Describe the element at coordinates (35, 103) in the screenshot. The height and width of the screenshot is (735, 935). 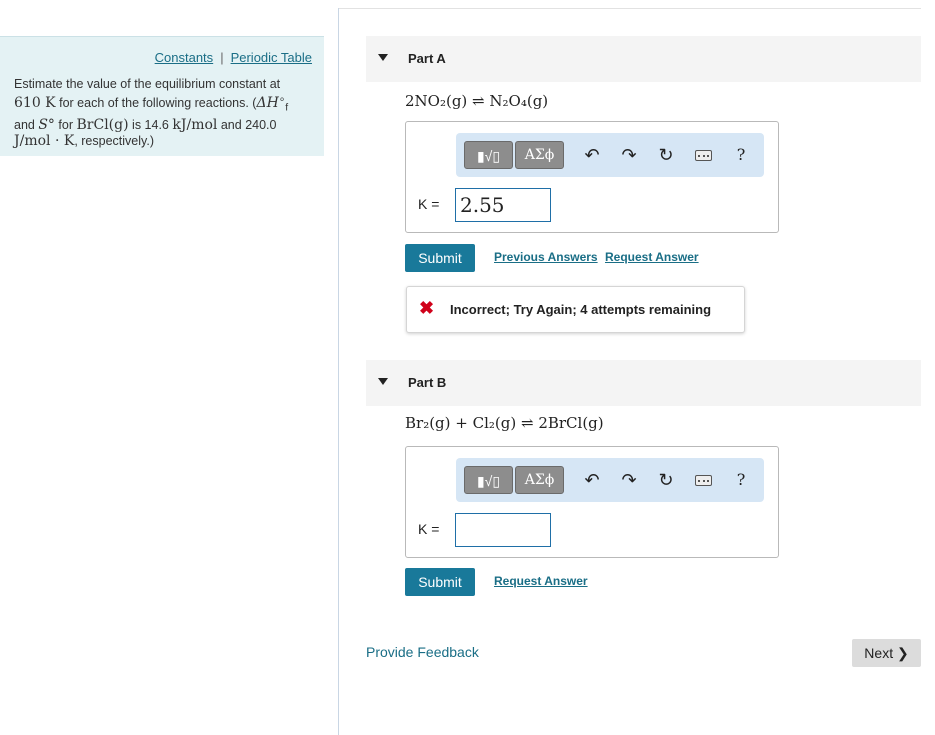
I see `prompt-temp: 610 K` at that location.